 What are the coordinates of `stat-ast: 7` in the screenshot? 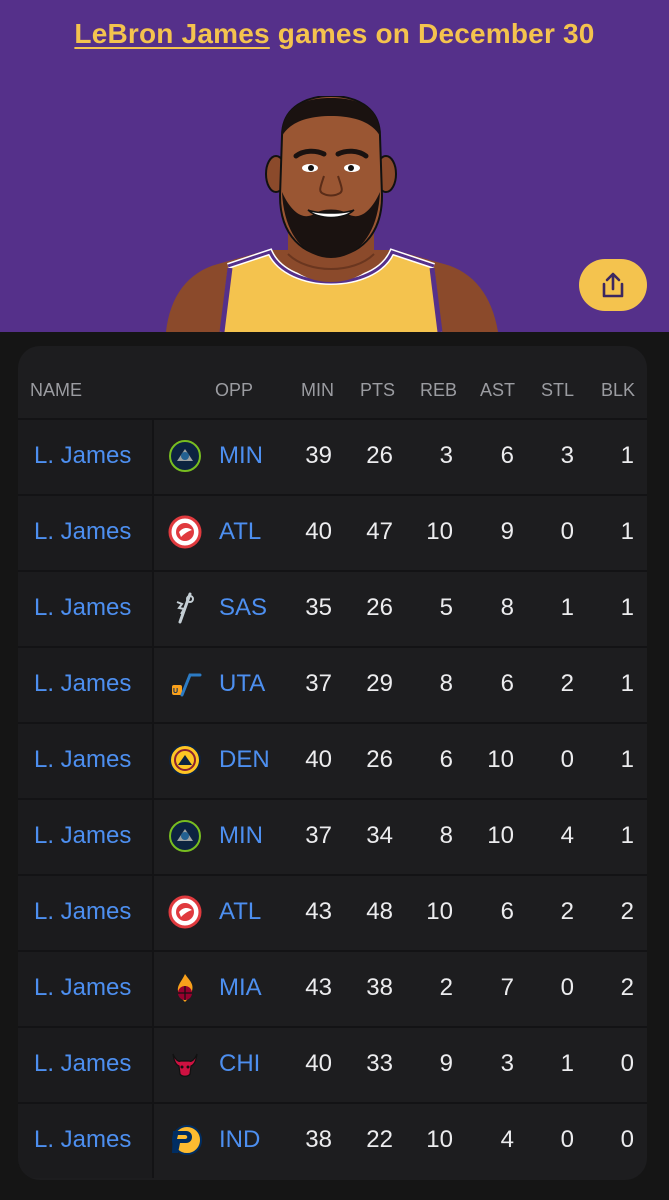 It's located at (507, 987).